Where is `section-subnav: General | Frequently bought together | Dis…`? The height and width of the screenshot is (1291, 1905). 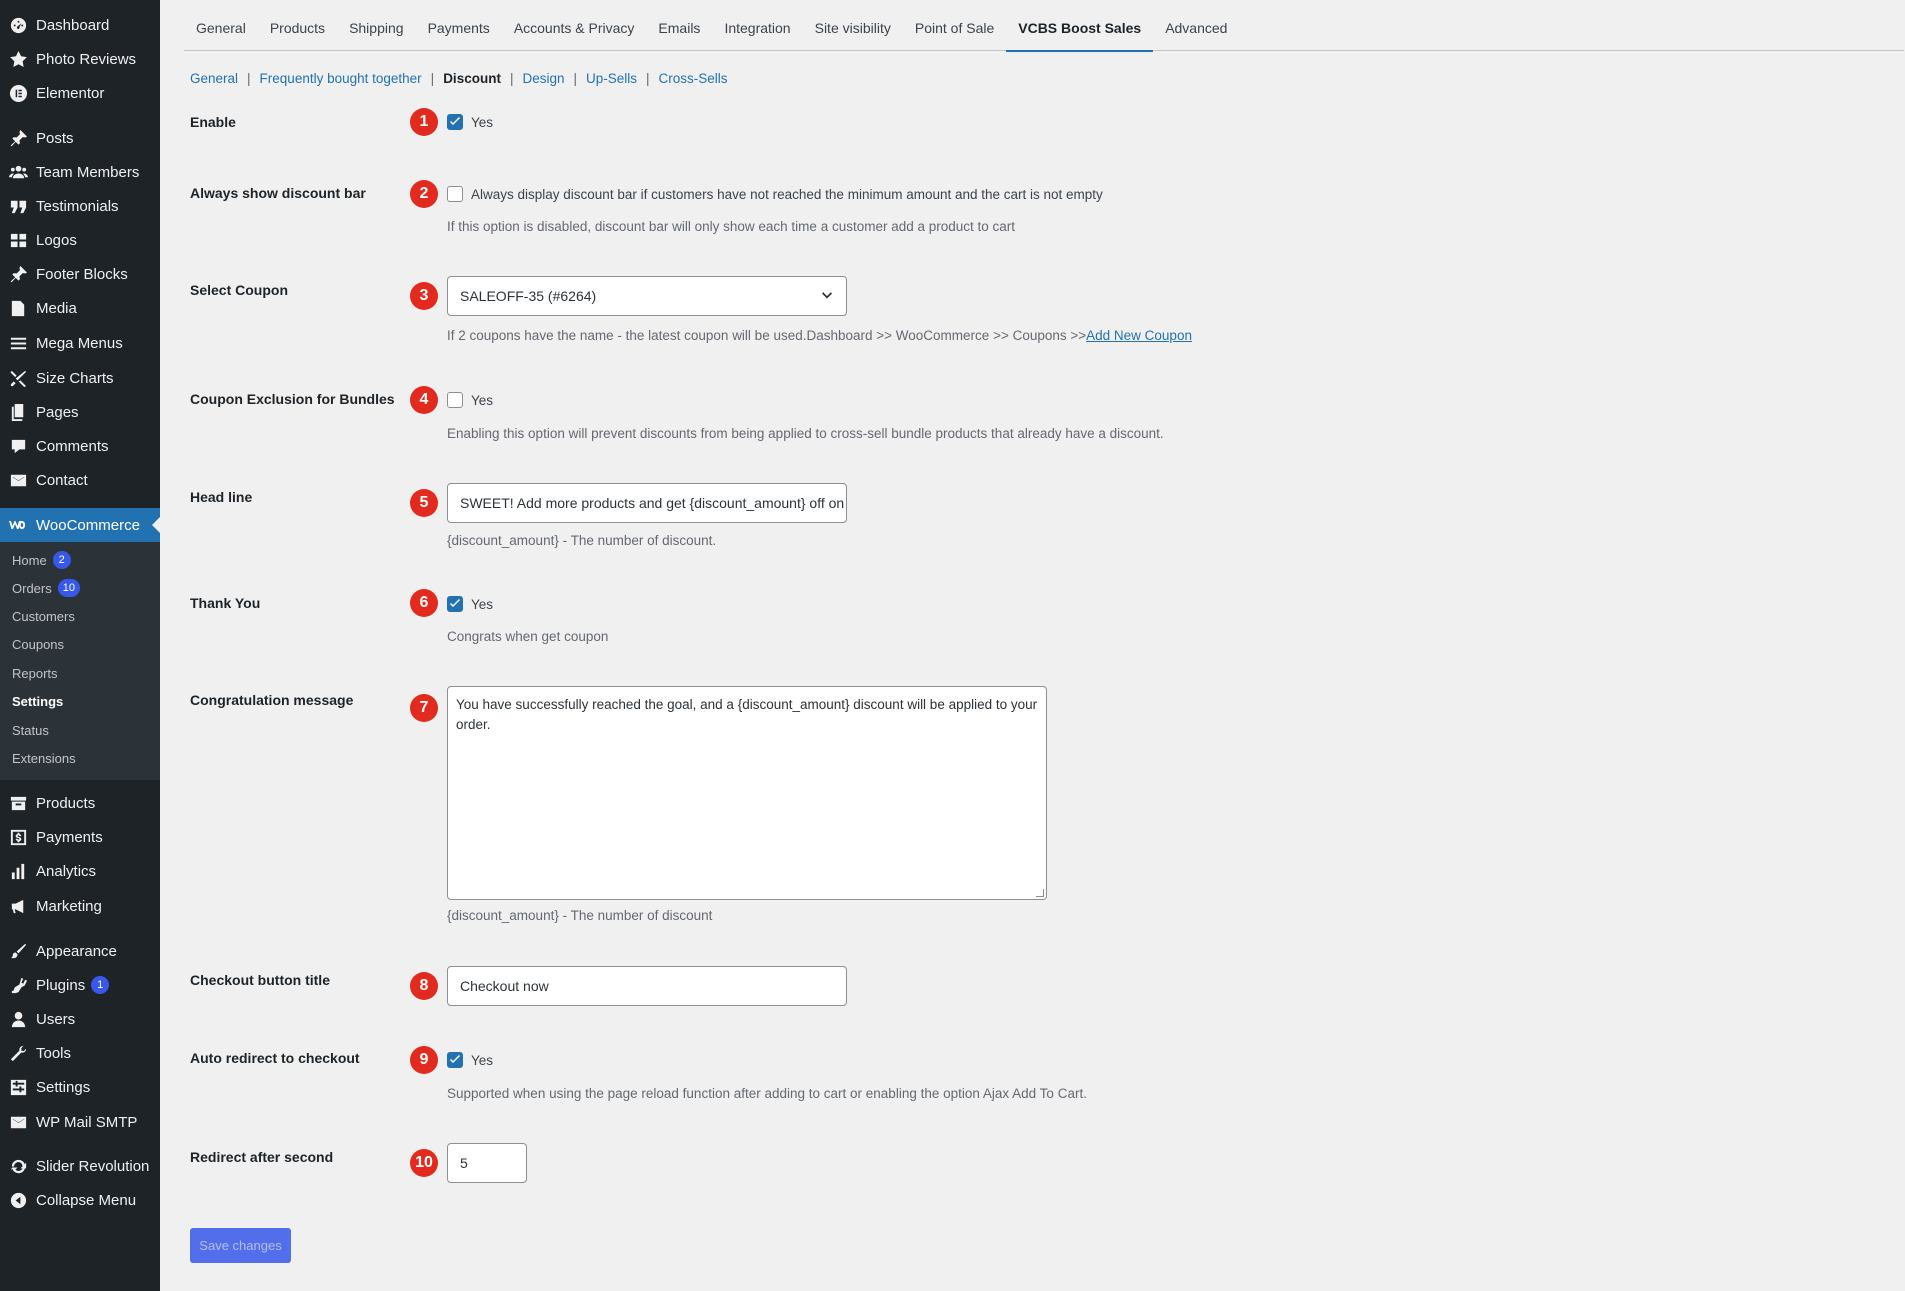 section-subnav: General | Frequently bought together | Dis… is located at coordinates (459, 78).